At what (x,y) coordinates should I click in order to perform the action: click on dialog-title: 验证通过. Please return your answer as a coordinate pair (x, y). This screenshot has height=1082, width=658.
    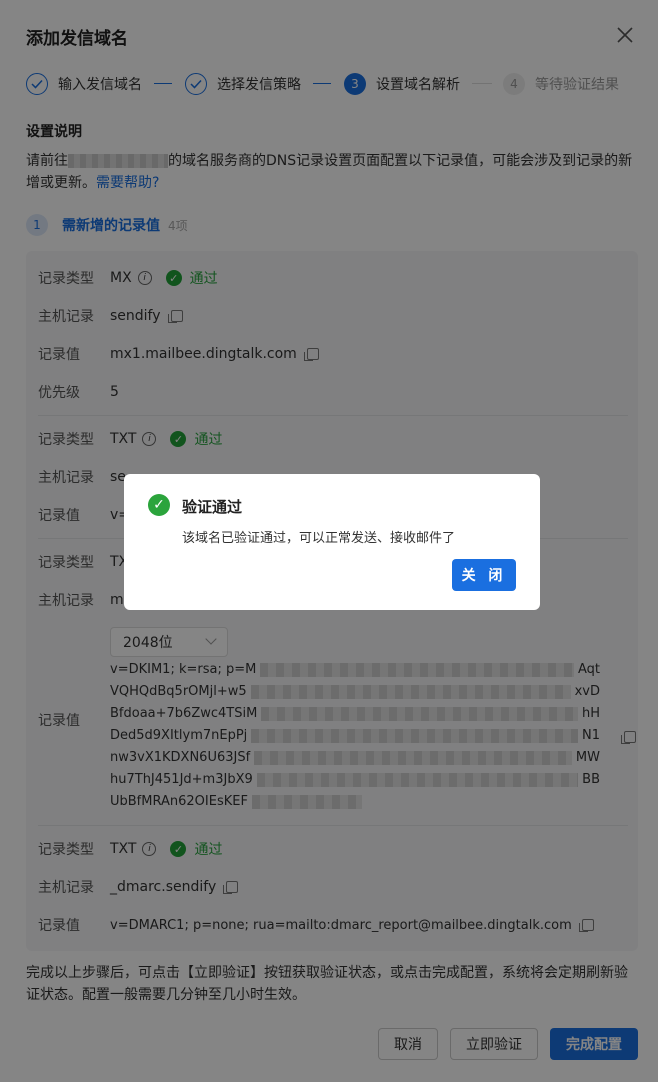
    Looking at the image, I should click on (212, 507).